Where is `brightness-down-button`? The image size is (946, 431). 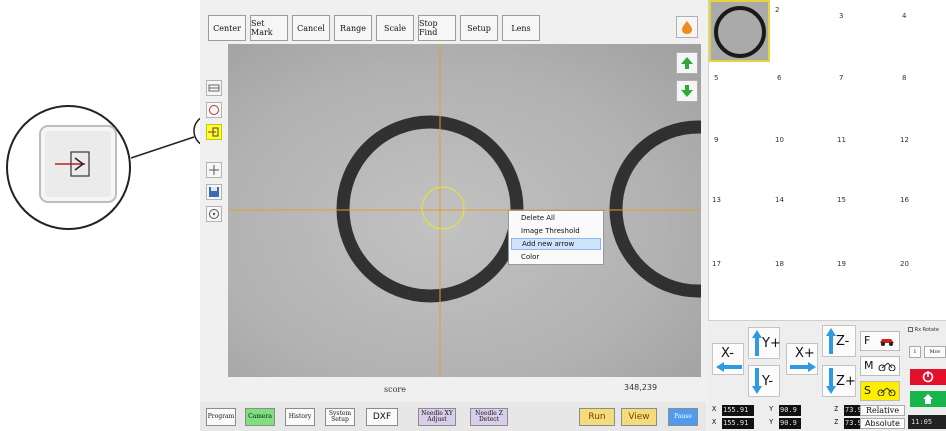
brightness-down-button is located at coordinates (687, 91).